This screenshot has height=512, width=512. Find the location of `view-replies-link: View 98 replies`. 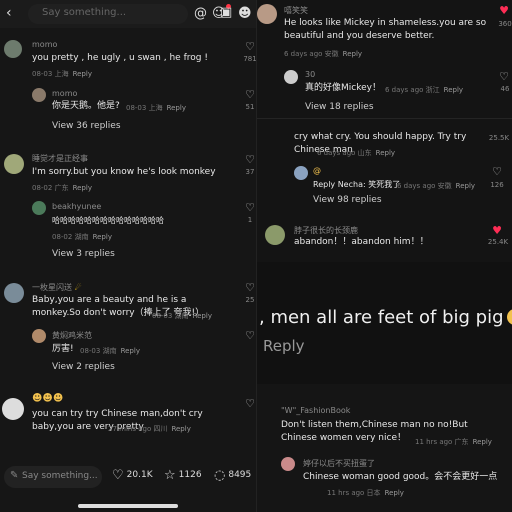

view-replies-link: View 98 replies is located at coordinates (347, 200).